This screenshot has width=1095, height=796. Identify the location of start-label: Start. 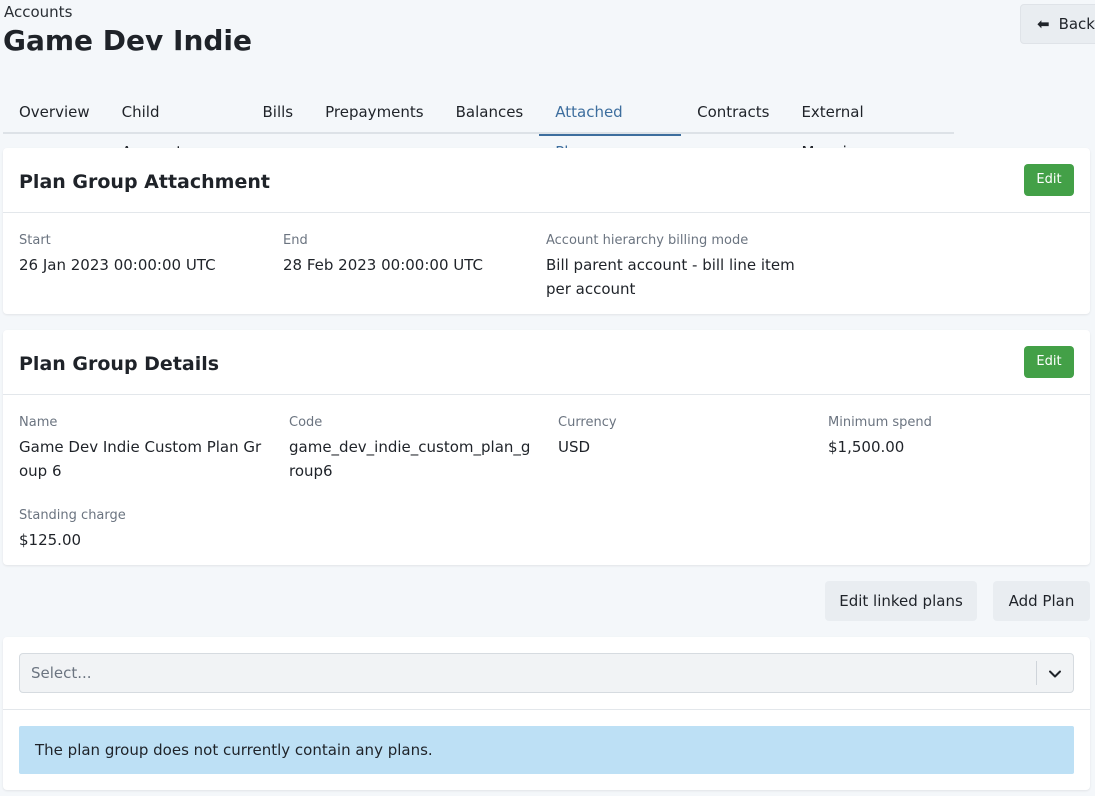
(35, 240).